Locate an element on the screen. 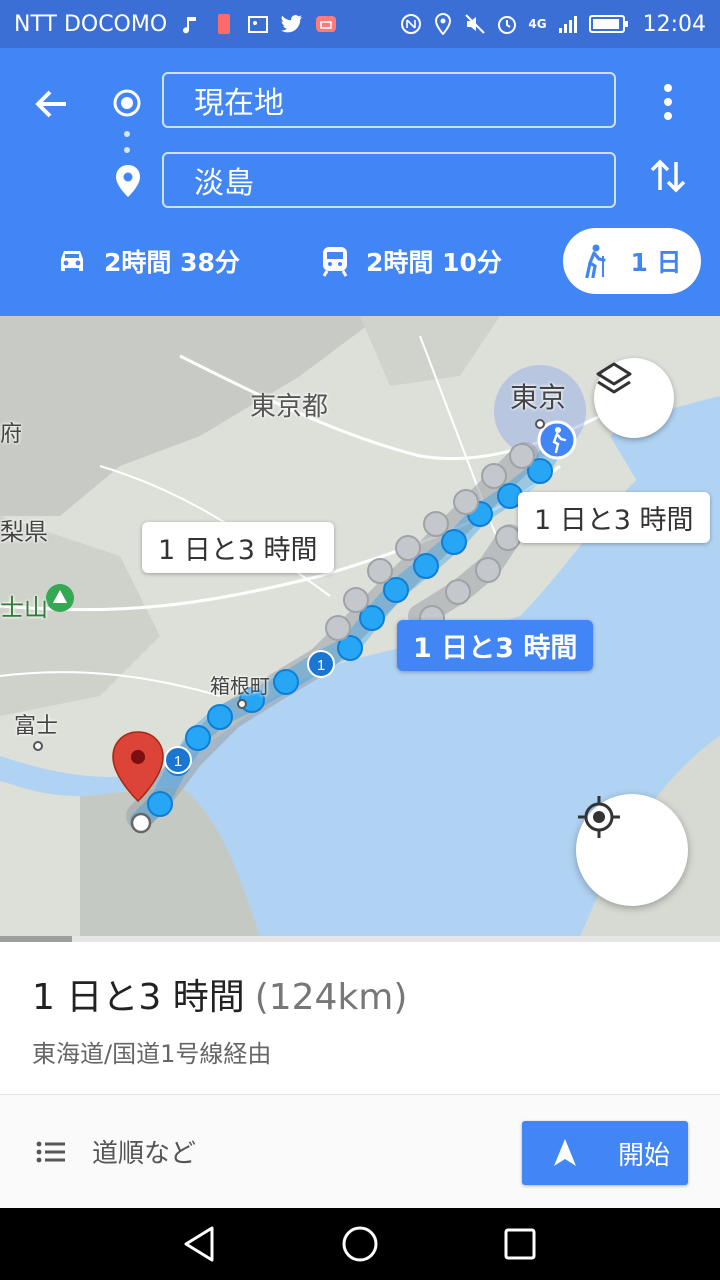  nav-back-button is located at coordinates (200, 1244).